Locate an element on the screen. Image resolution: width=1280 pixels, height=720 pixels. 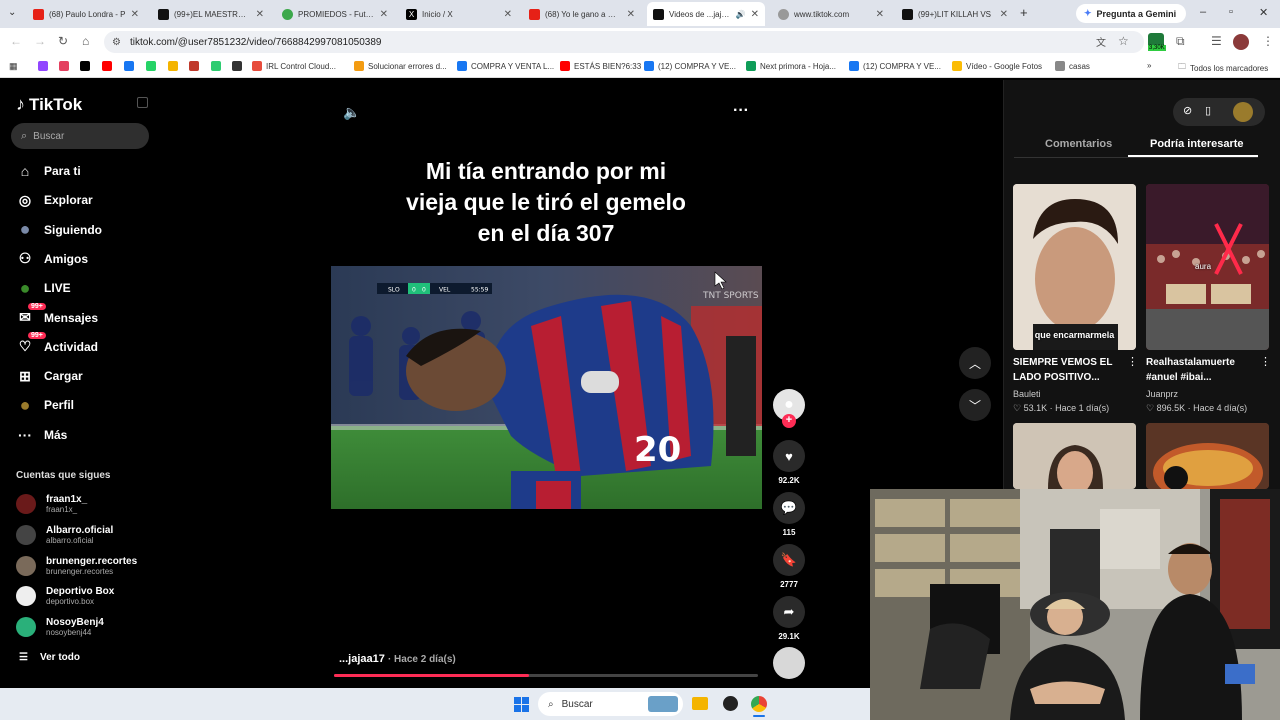
suggested-author: Juanprz is located at coordinates (1162, 394).